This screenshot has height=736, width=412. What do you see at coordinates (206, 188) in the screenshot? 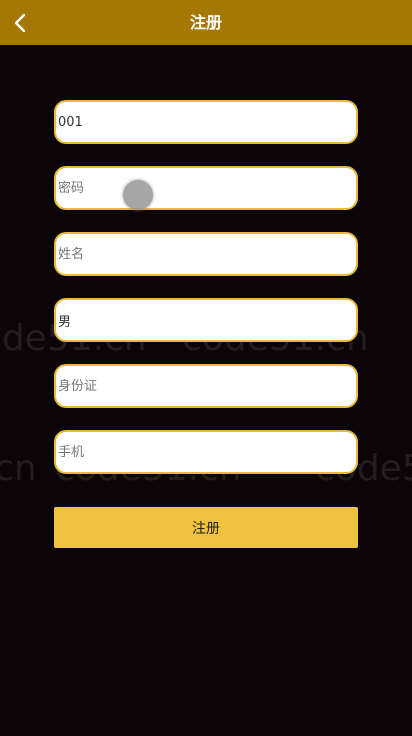
I see `password-field` at bounding box center [206, 188].